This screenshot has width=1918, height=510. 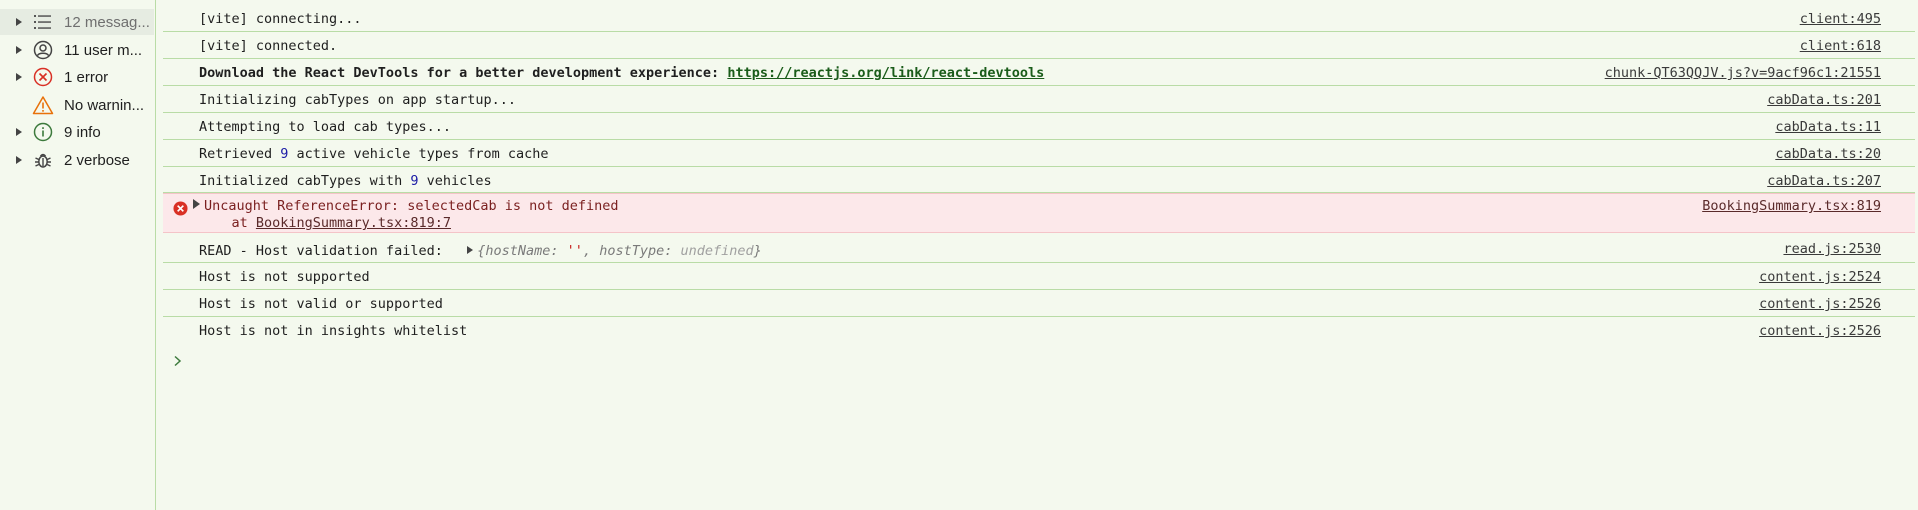 I want to click on source-link: client:495, so click(x=1840, y=19).